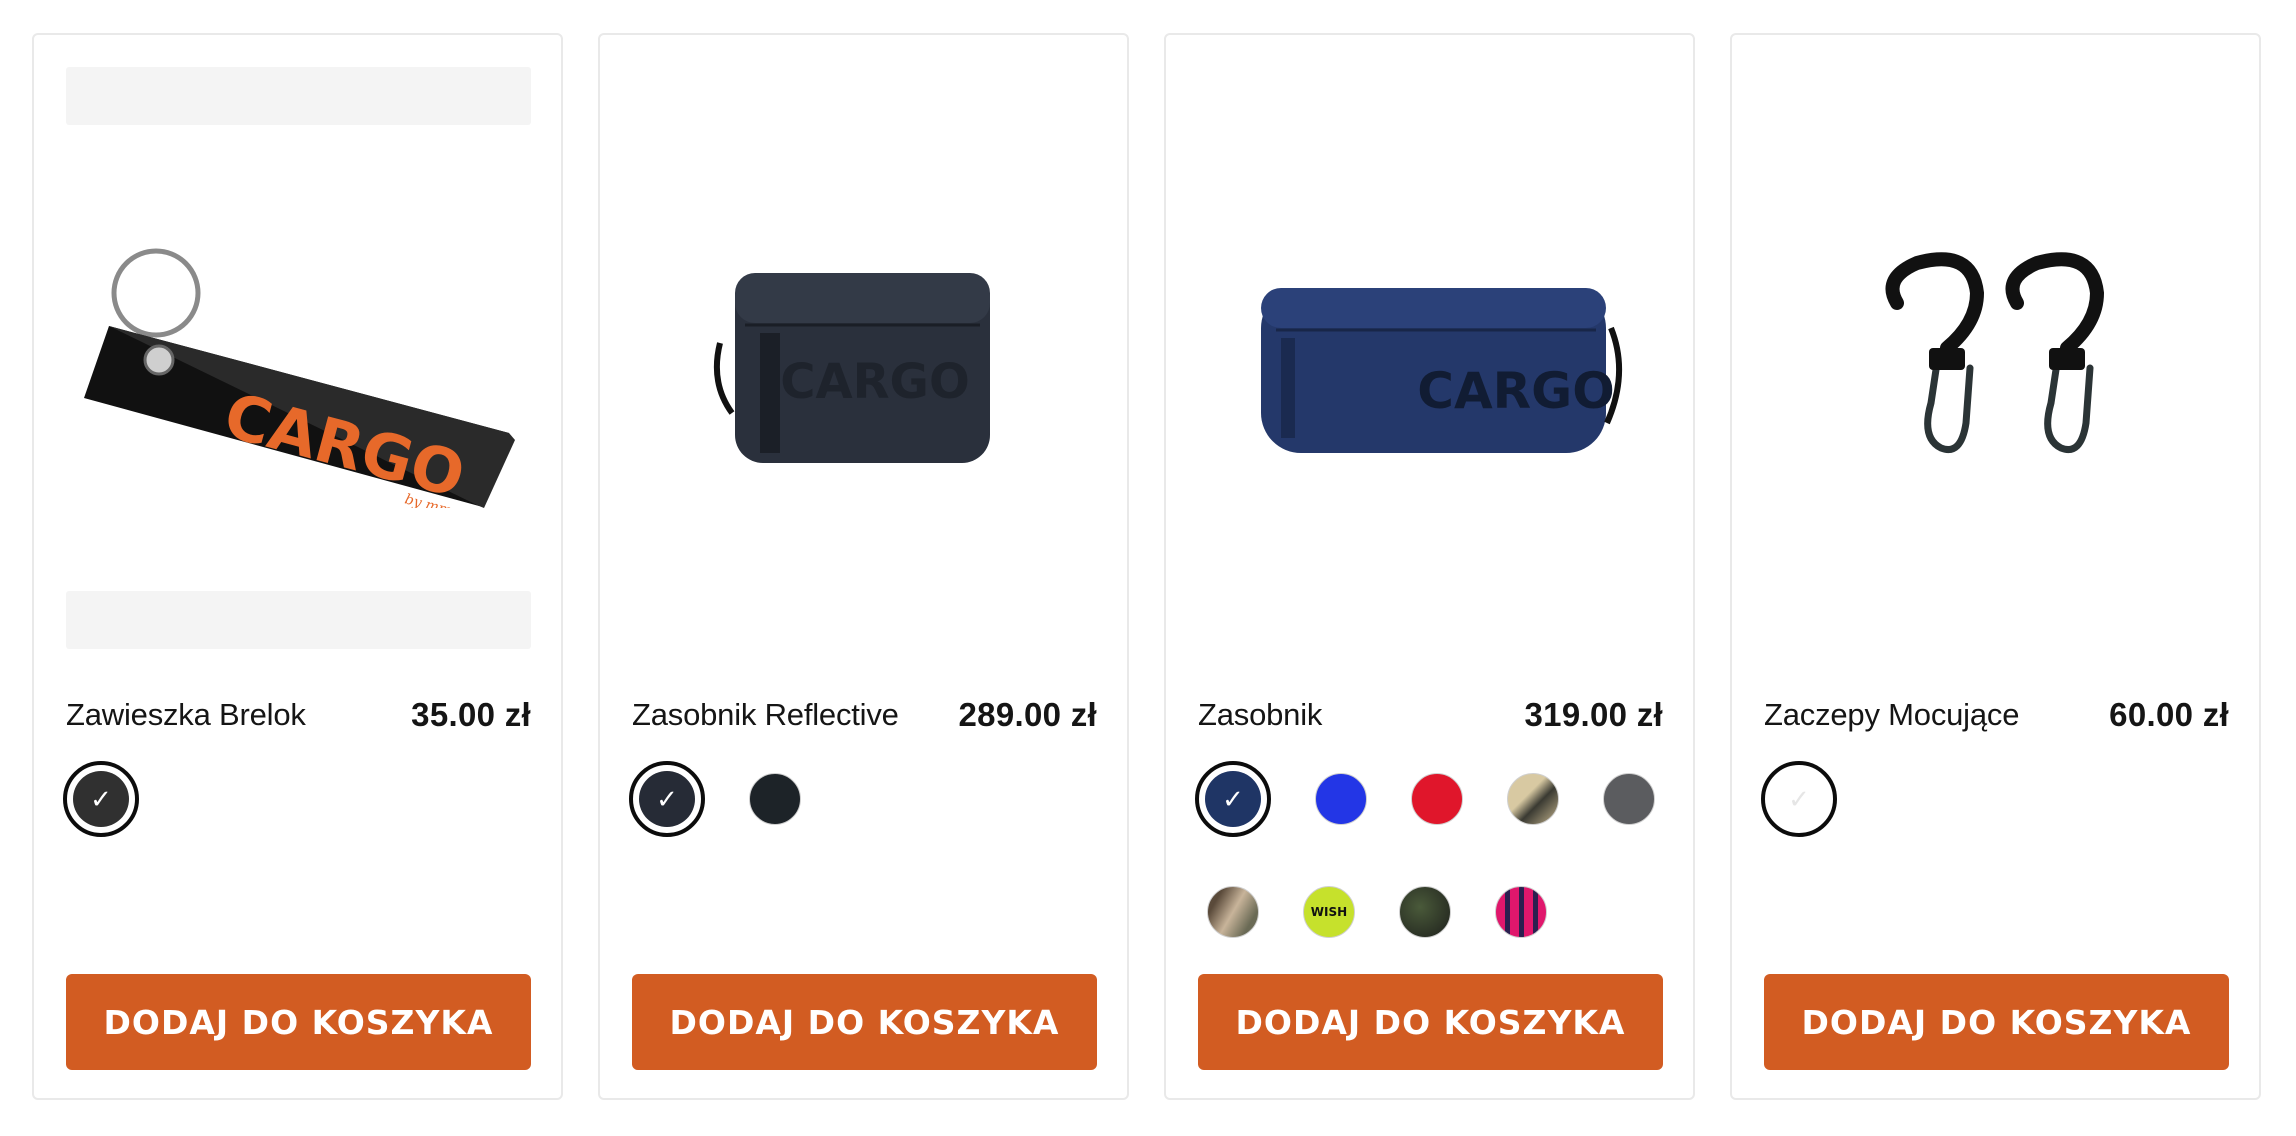 This screenshot has width=2296, height=1136. I want to click on product-name: Zasobnik, so click(1260, 715).